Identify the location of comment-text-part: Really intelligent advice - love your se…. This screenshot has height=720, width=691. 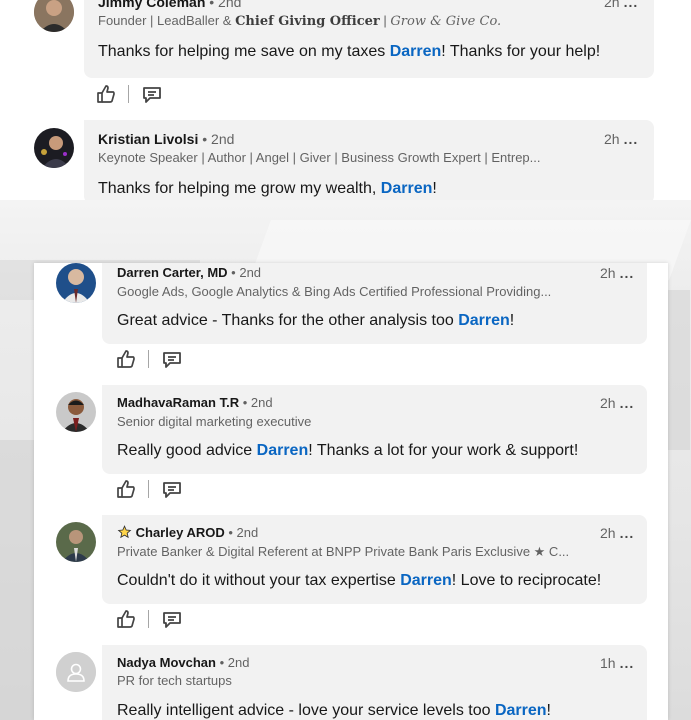
(306, 710).